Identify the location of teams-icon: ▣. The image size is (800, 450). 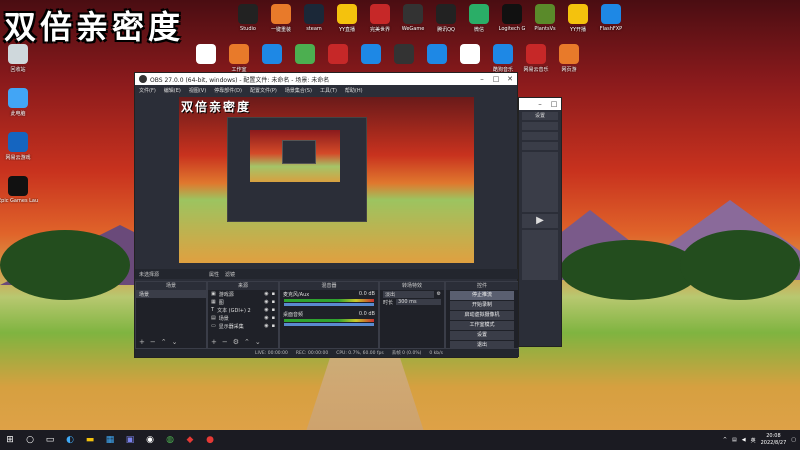
(130, 440).